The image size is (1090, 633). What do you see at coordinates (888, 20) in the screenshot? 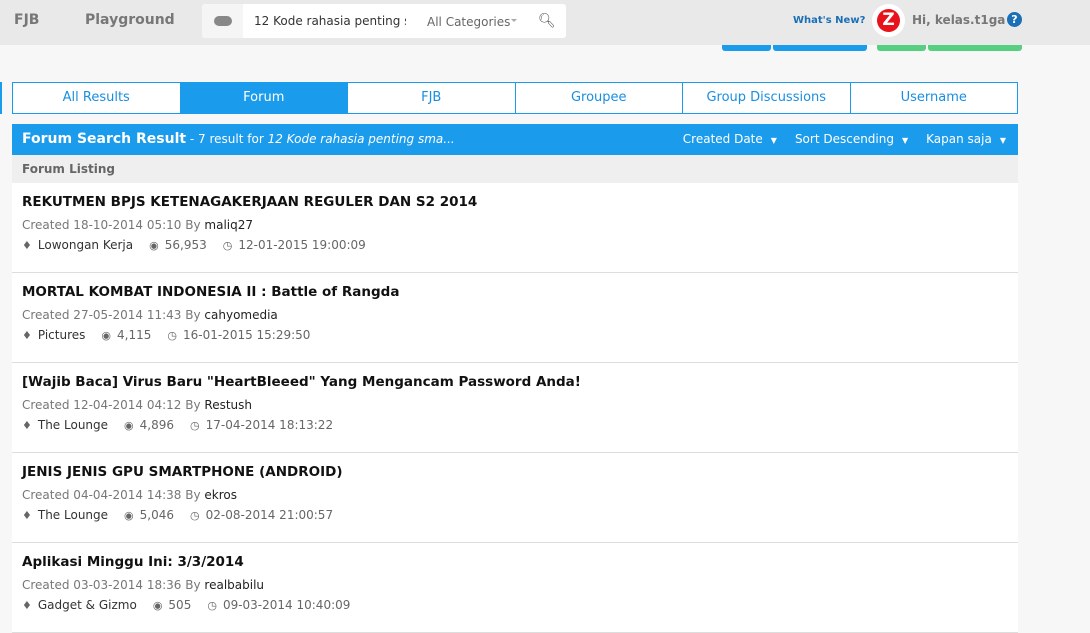
I see `avatar: Z` at bounding box center [888, 20].